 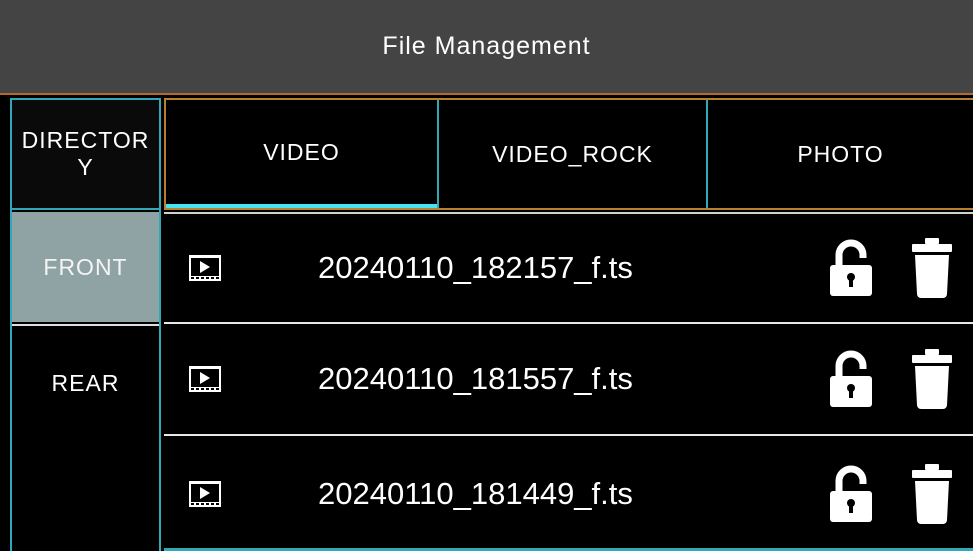 I want to click on tab-label: PHOTO, so click(x=840, y=153).